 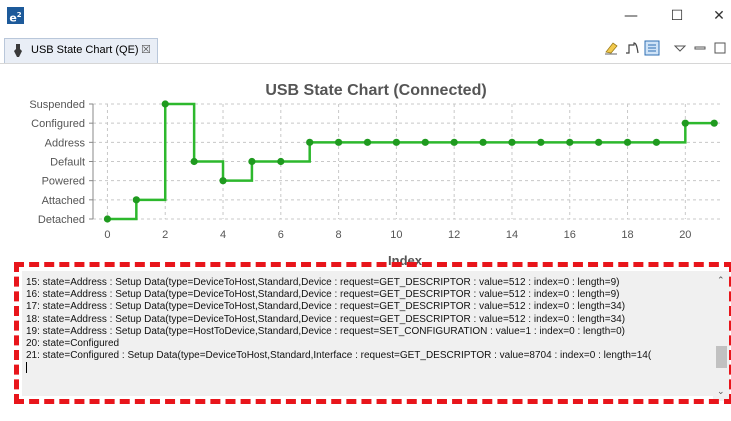 I want to click on x-tick-label: 18, so click(x=627, y=235).